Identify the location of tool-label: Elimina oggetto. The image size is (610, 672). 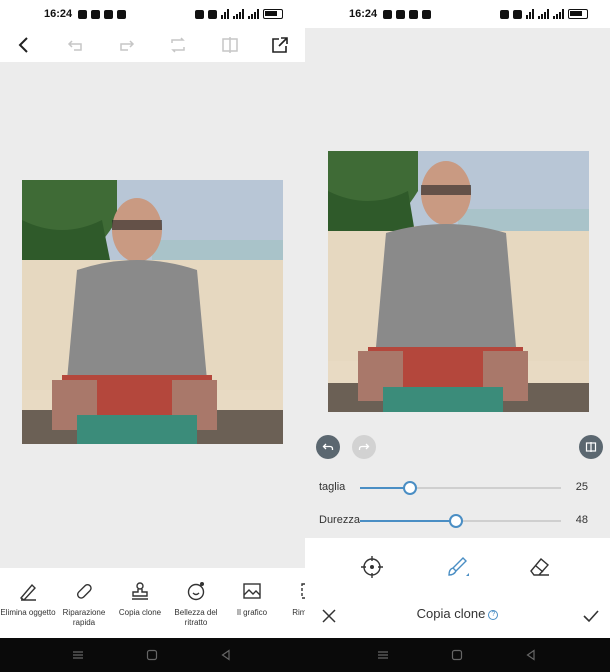
(28, 612).